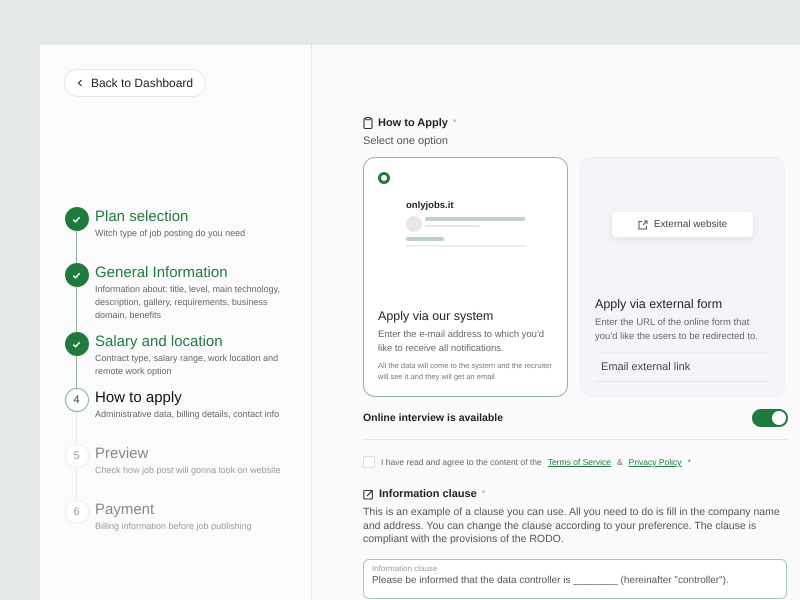 The width and height of the screenshot is (800, 600). Describe the element at coordinates (572, 526) in the screenshot. I see `clause-description: This is an example of a clause you can use. All you need to do is fill in the company name and address. You can change the clause according to your preference. The clause is compliant with the provisions of the RODO.` at that location.